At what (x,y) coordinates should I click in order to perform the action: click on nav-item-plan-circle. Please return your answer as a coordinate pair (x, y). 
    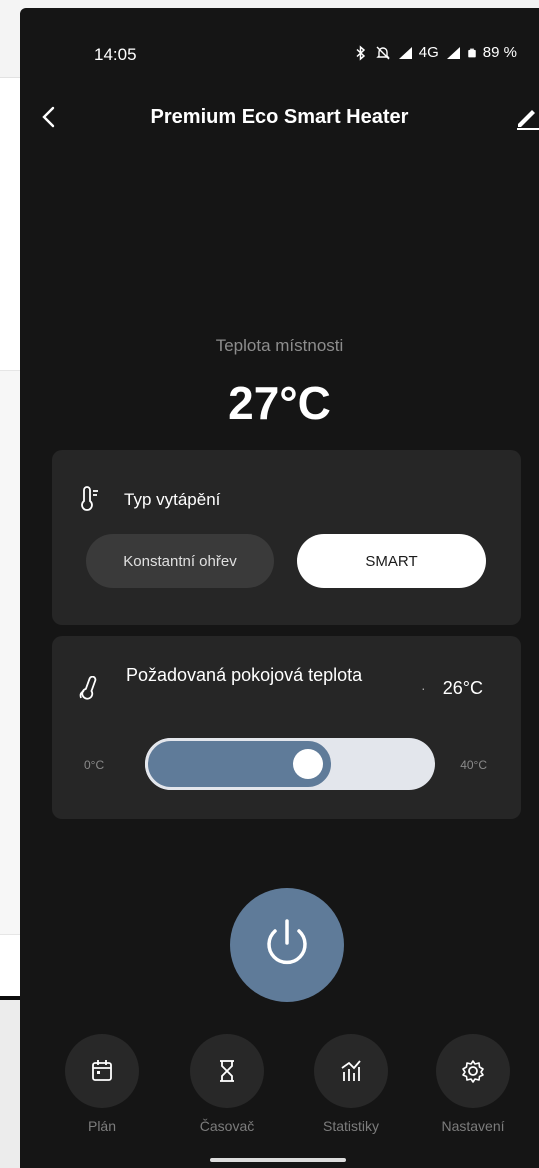
    Looking at the image, I should click on (102, 1071).